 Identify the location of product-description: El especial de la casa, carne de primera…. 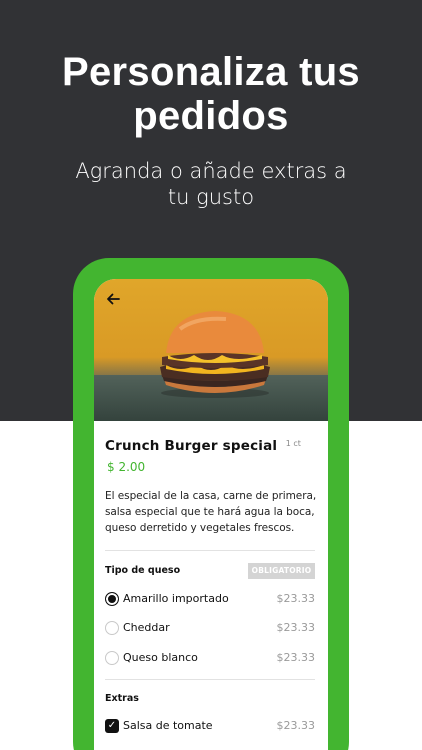
(211, 512).